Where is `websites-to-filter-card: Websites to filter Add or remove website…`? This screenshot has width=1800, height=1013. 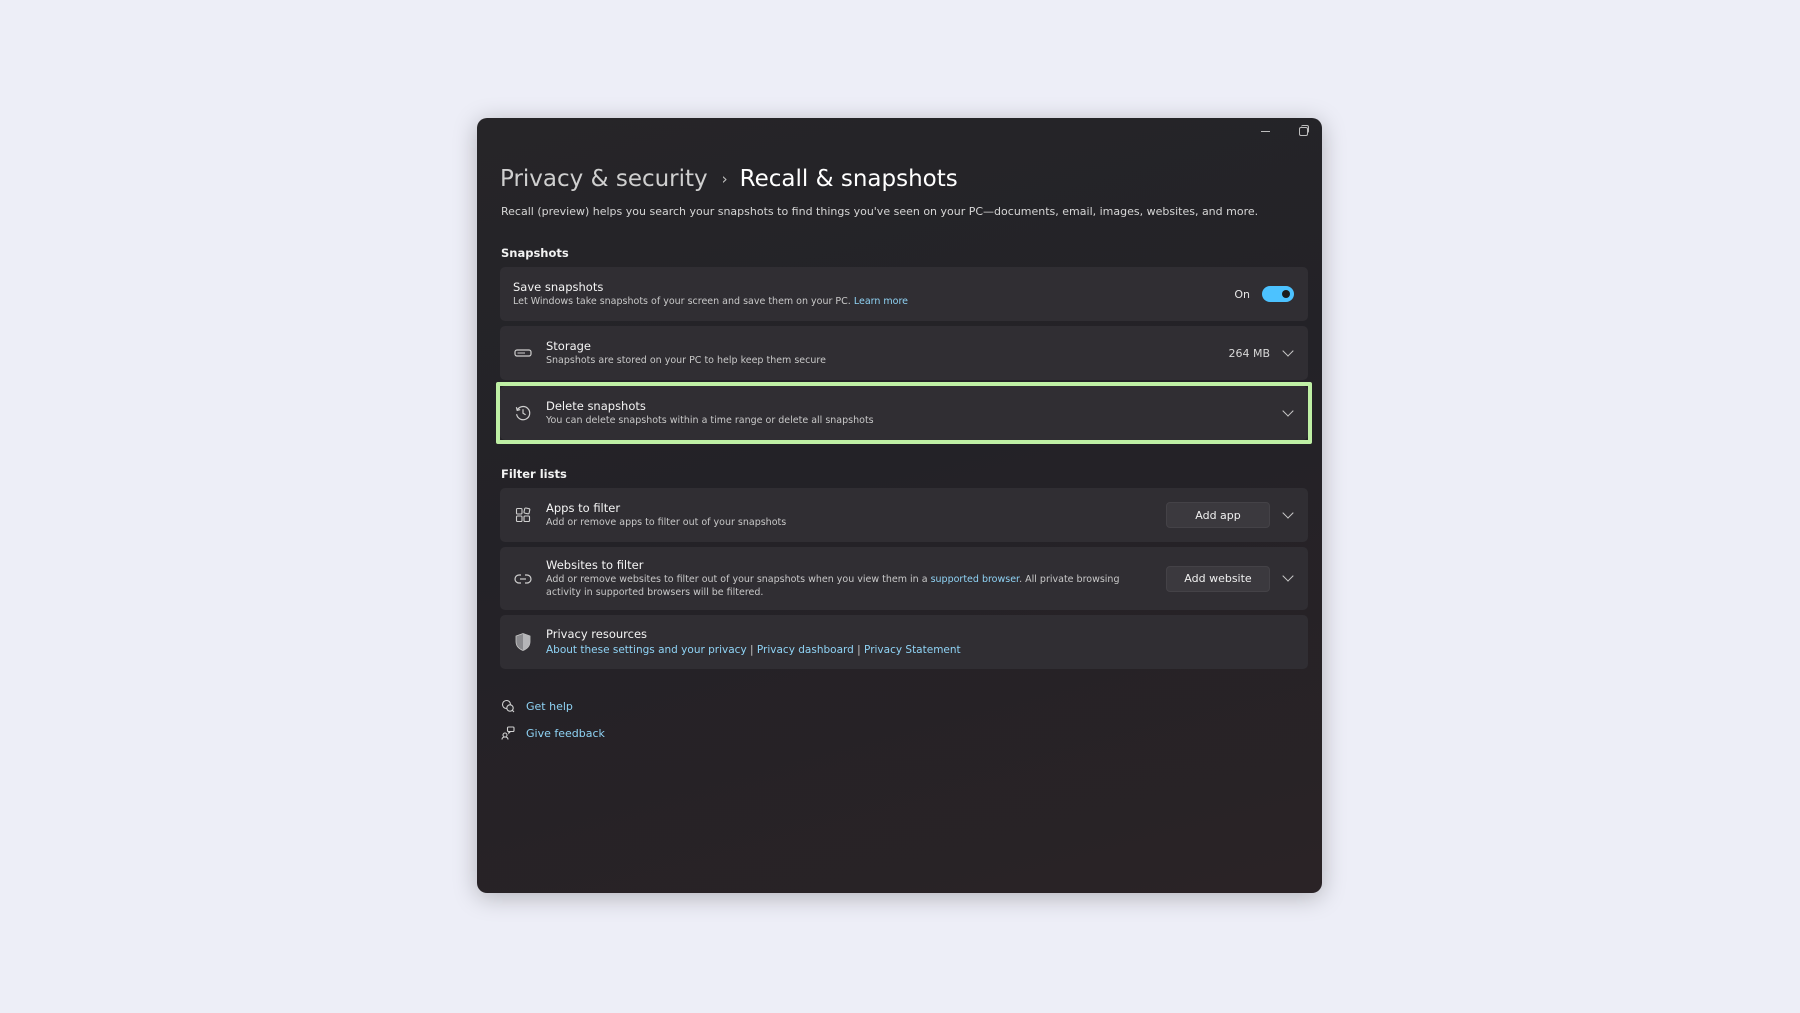 websites-to-filter-card: Websites to filter Add or remove website… is located at coordinates (904, 578).